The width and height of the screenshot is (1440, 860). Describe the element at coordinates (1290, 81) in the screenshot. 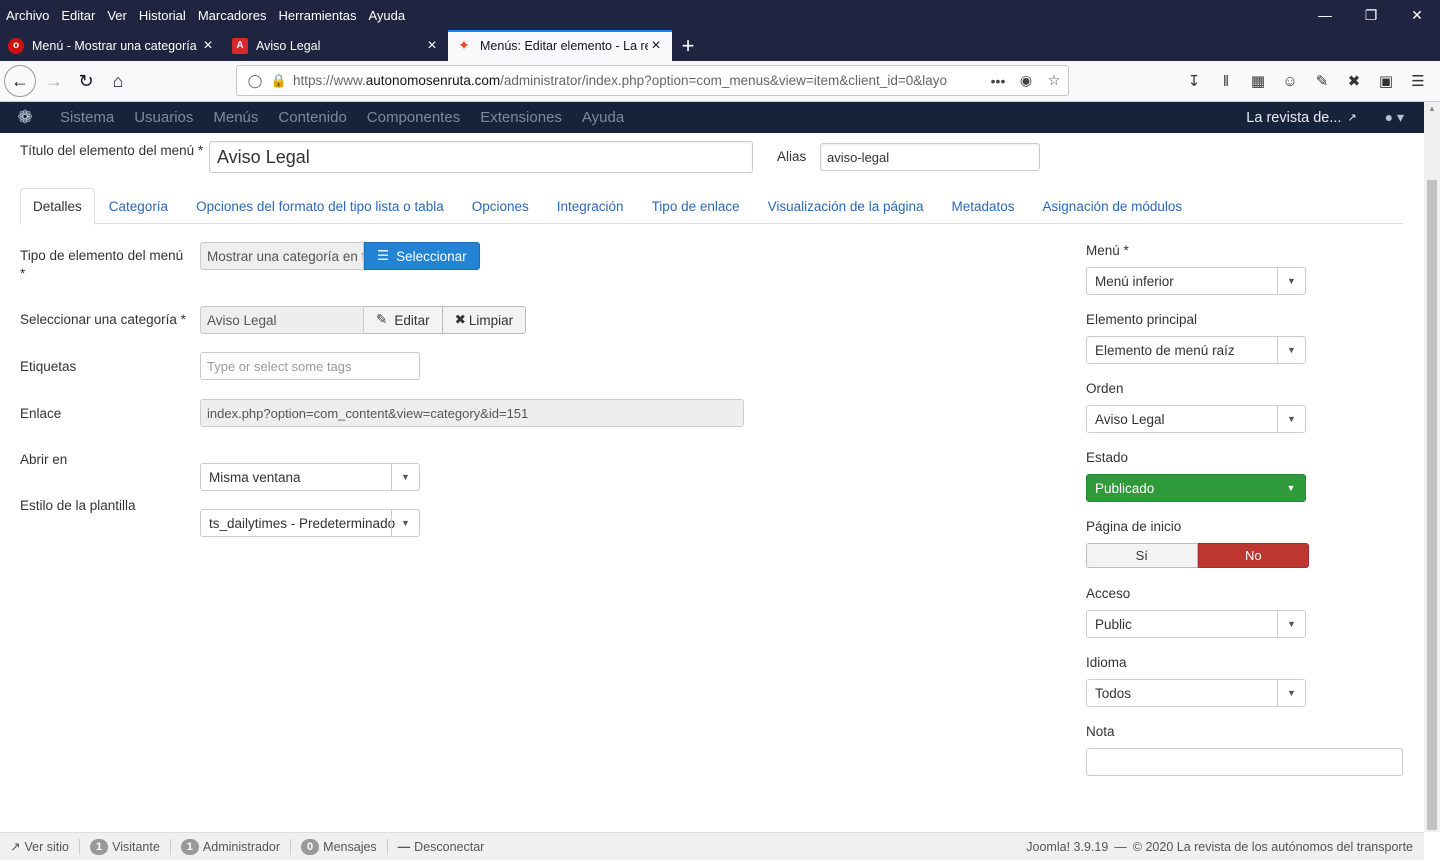

I see `account-icon: ☺` at that location.